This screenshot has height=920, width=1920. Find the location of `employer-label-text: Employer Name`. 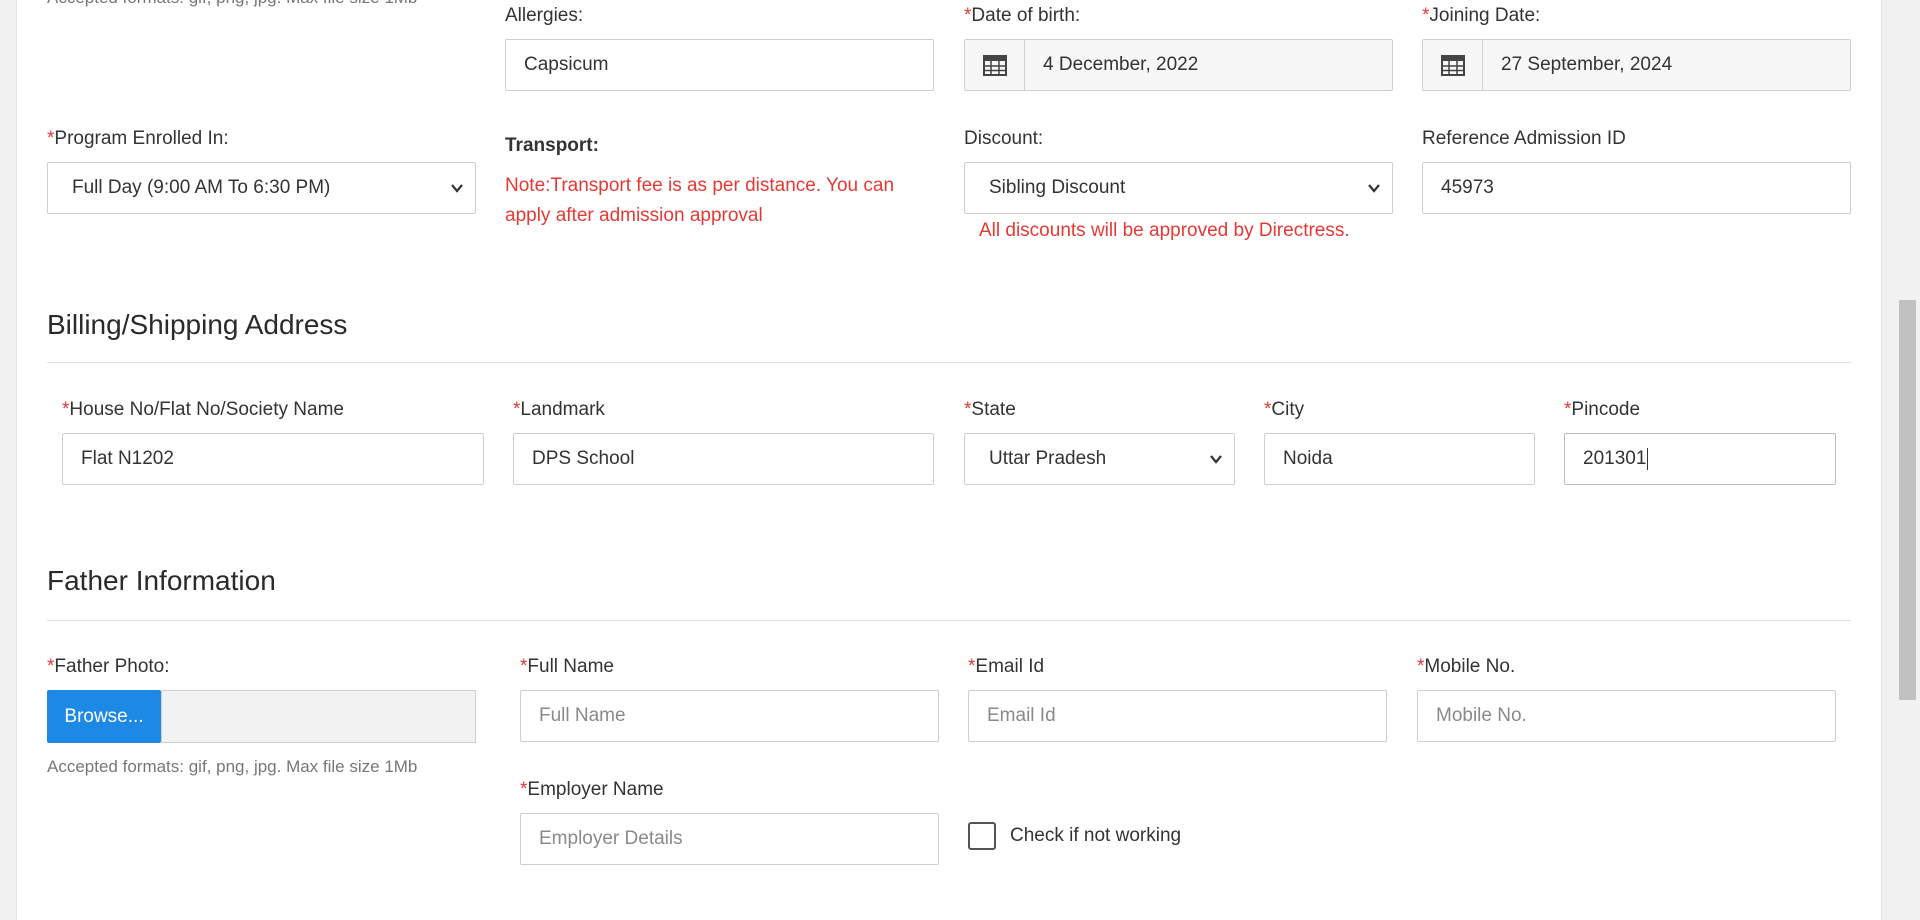

employer-label-text: Employer Name is located at coordinates (595, 789).